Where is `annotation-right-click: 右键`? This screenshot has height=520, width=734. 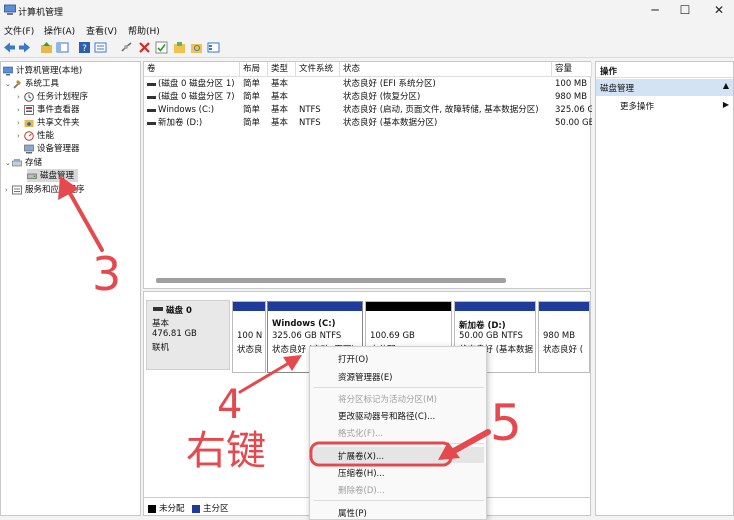 annotation-right-click: 右键 is located at coordinates (226, 451).